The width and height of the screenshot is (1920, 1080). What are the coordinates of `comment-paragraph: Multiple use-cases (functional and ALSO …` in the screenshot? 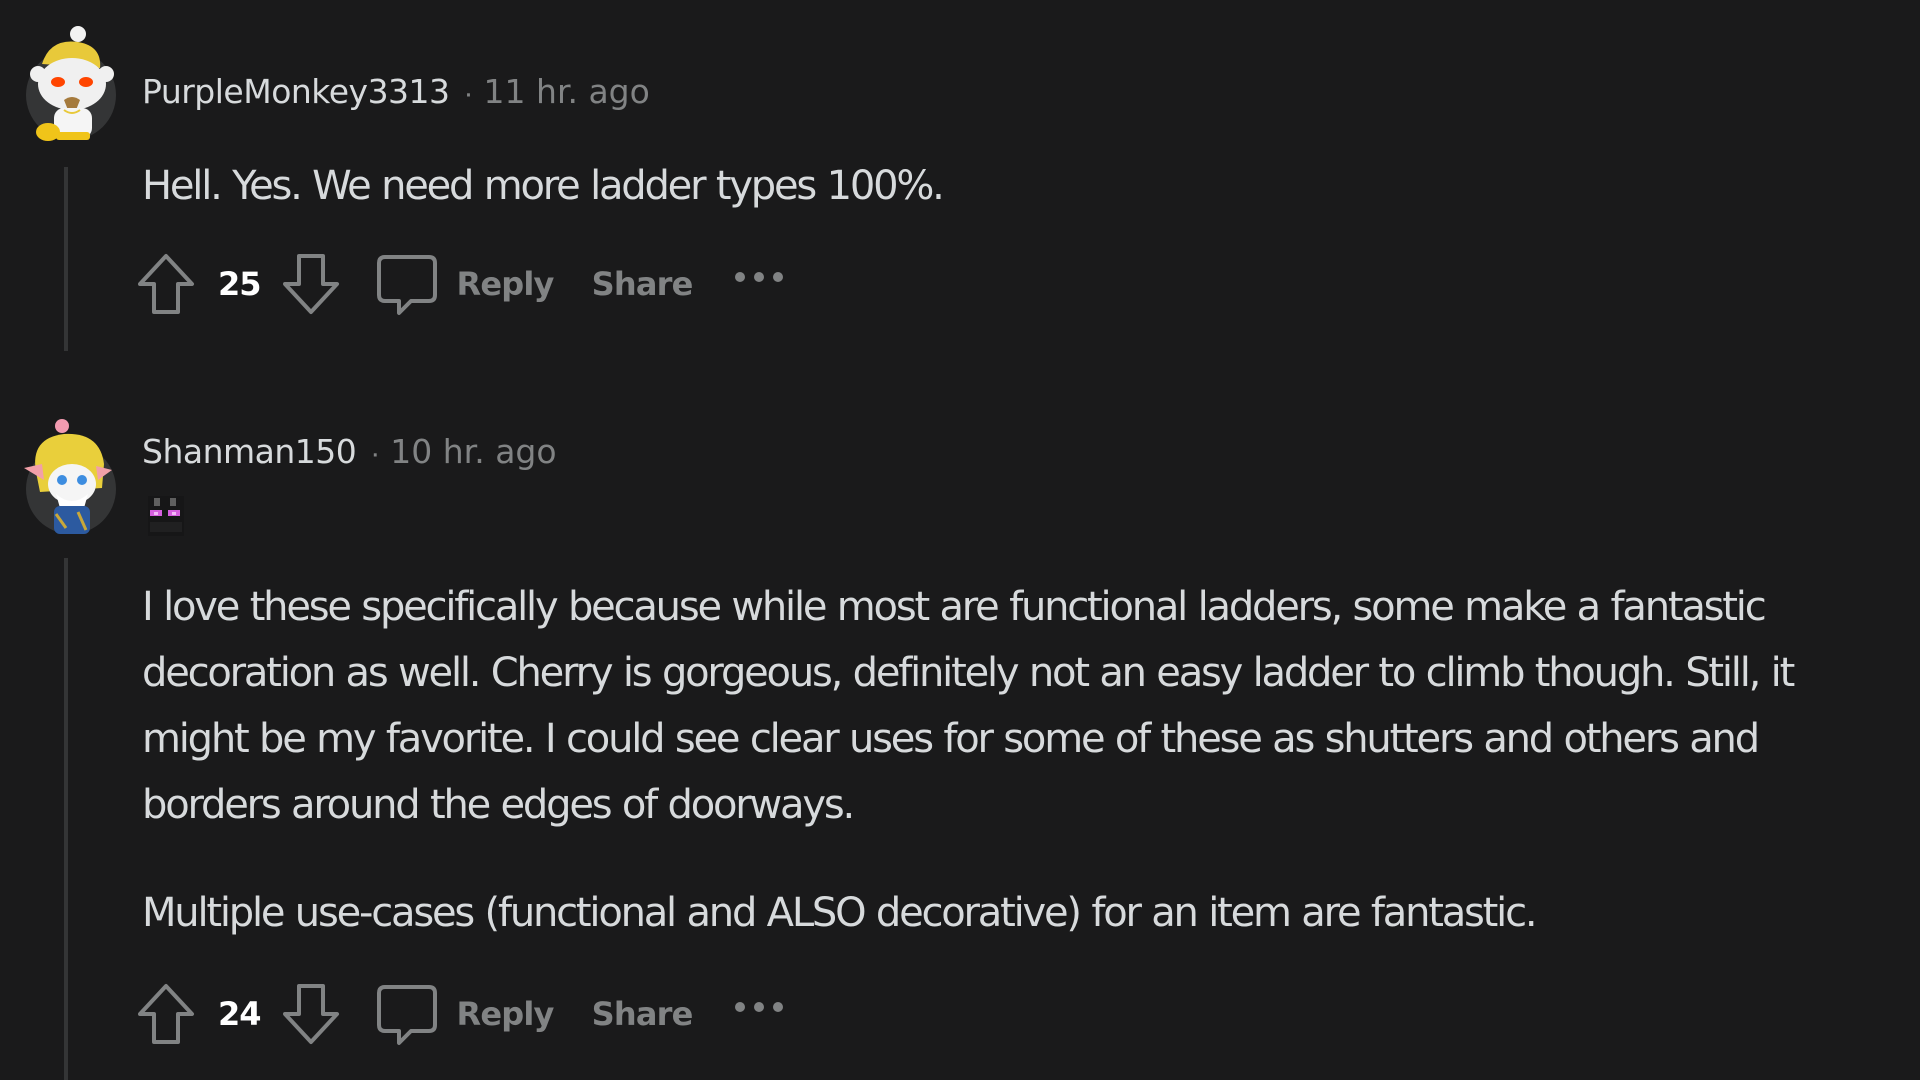 It's located at (840, 913).